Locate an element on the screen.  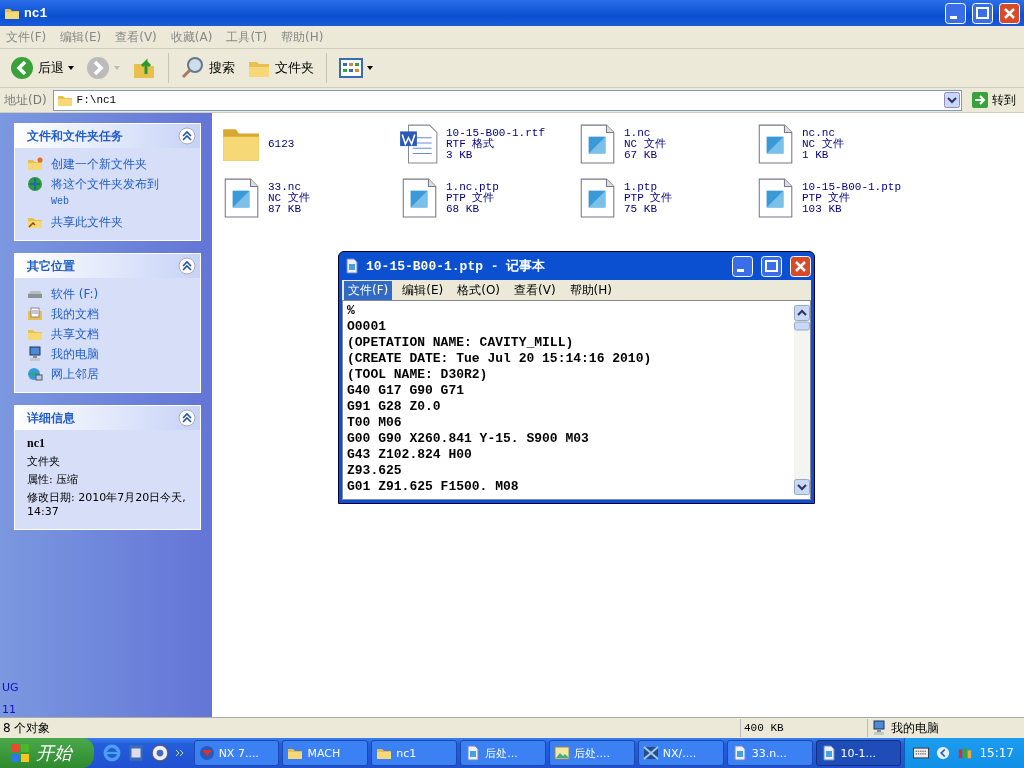
file-size: 103 KB is located at coordinates (822, 209).